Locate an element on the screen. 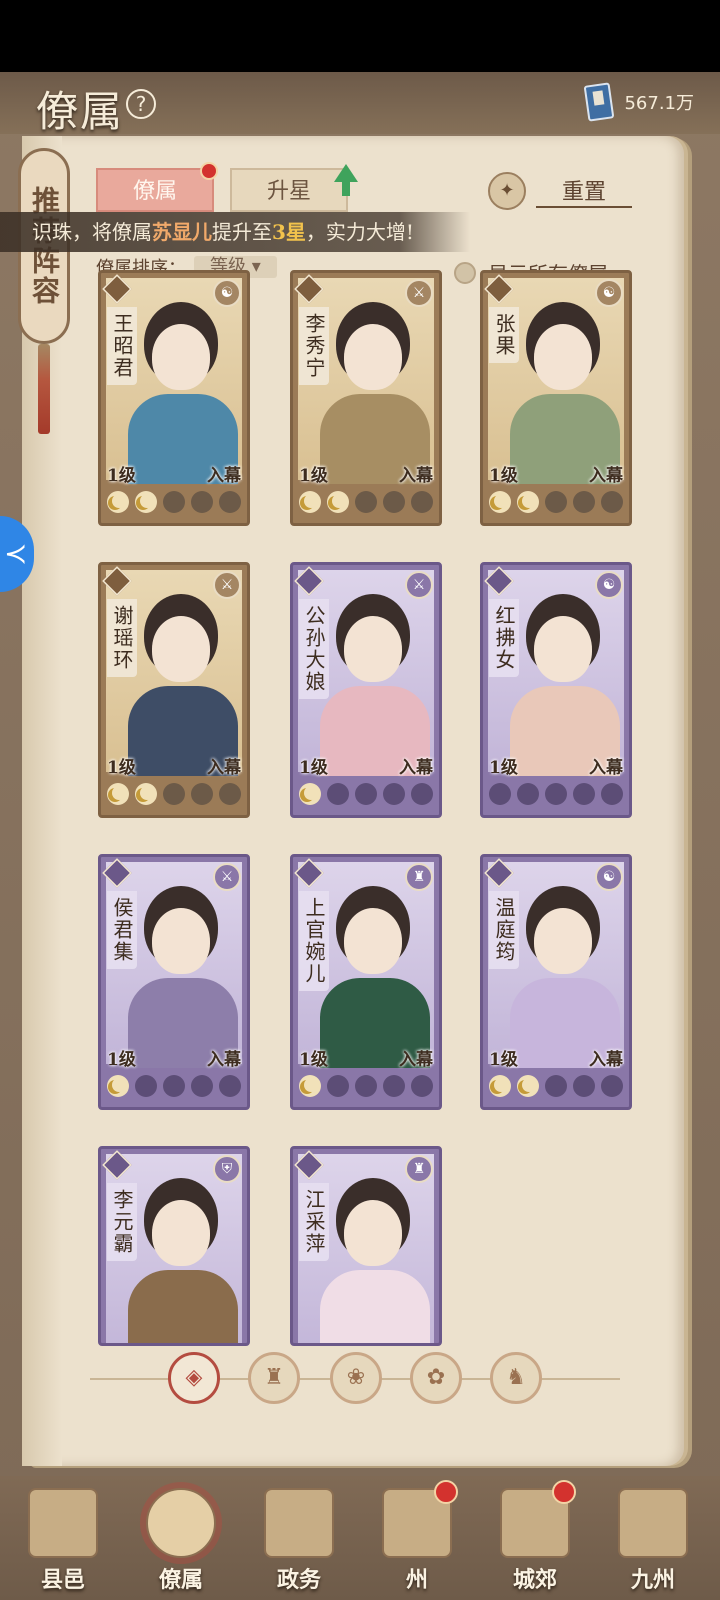 The image size is (720, 1600). retainer-card: ⚔ 公孙大娘 1级 入幕 is located at coordinates (366, 690).